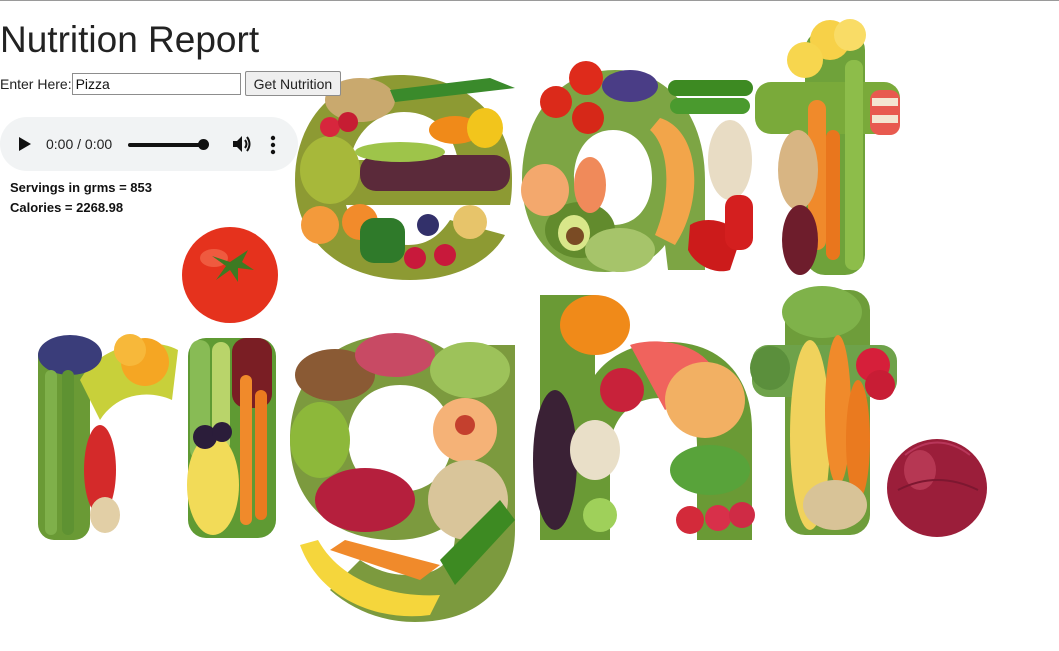 The image size is (1059, 651). I want to click on servings-line: Servings in grms = 853, so click(81, 188).